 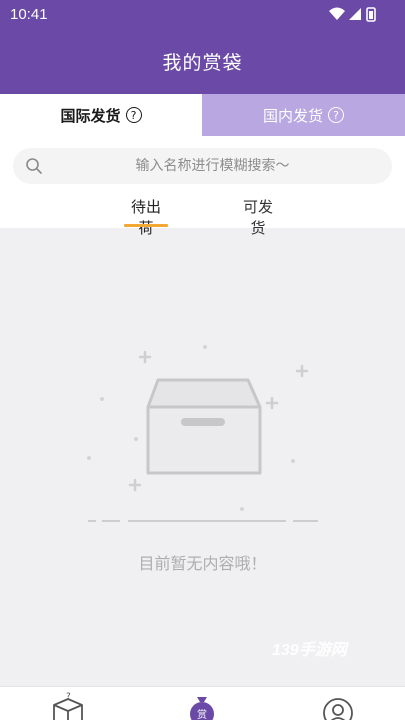 I want to click on app-header: 10:41 我的赏袋, so click(x=202, y=47).